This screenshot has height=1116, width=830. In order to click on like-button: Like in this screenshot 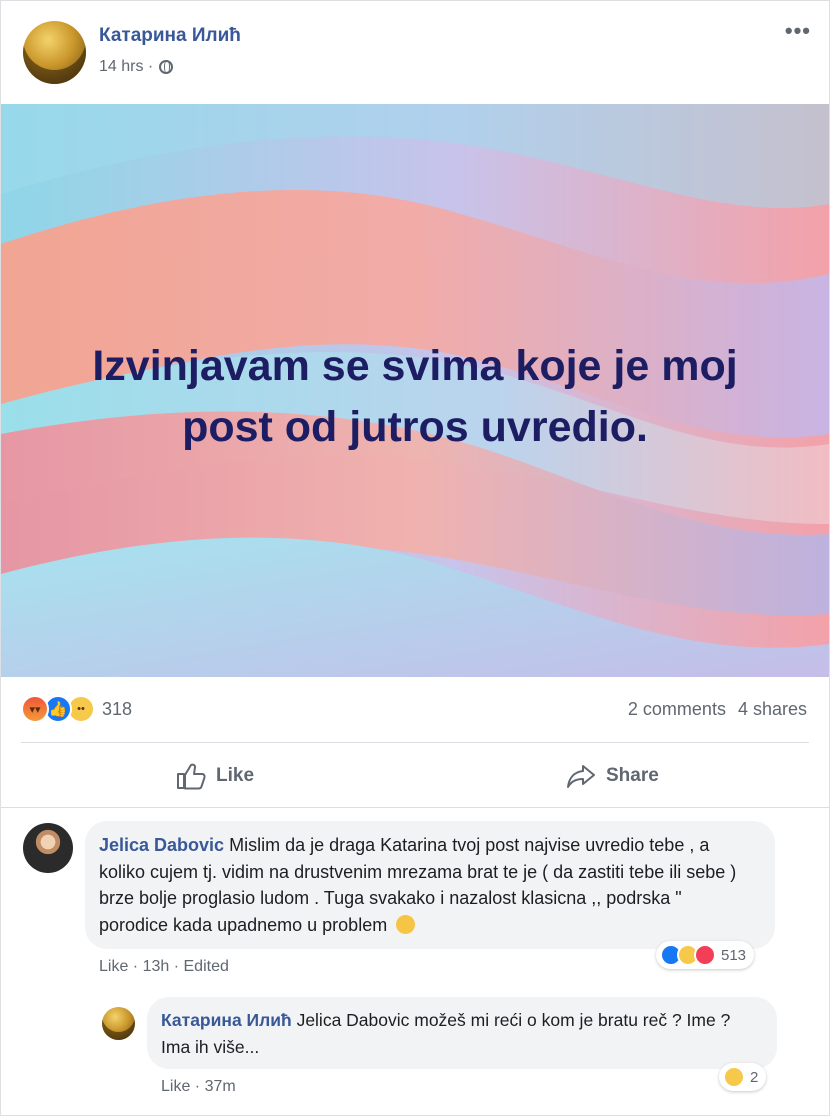, I will do `click(215, 776)`.